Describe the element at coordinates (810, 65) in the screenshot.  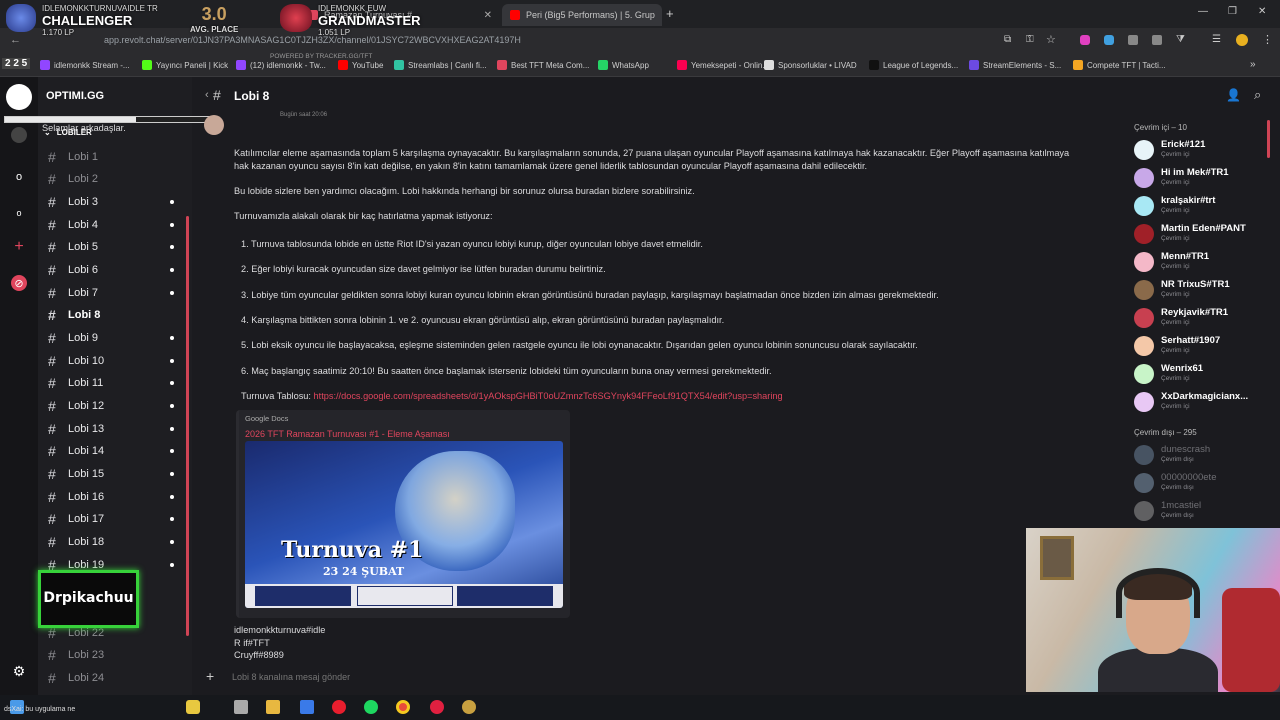
I see `bookmark-item: Sponsorluklar • LIVAD` at that location.